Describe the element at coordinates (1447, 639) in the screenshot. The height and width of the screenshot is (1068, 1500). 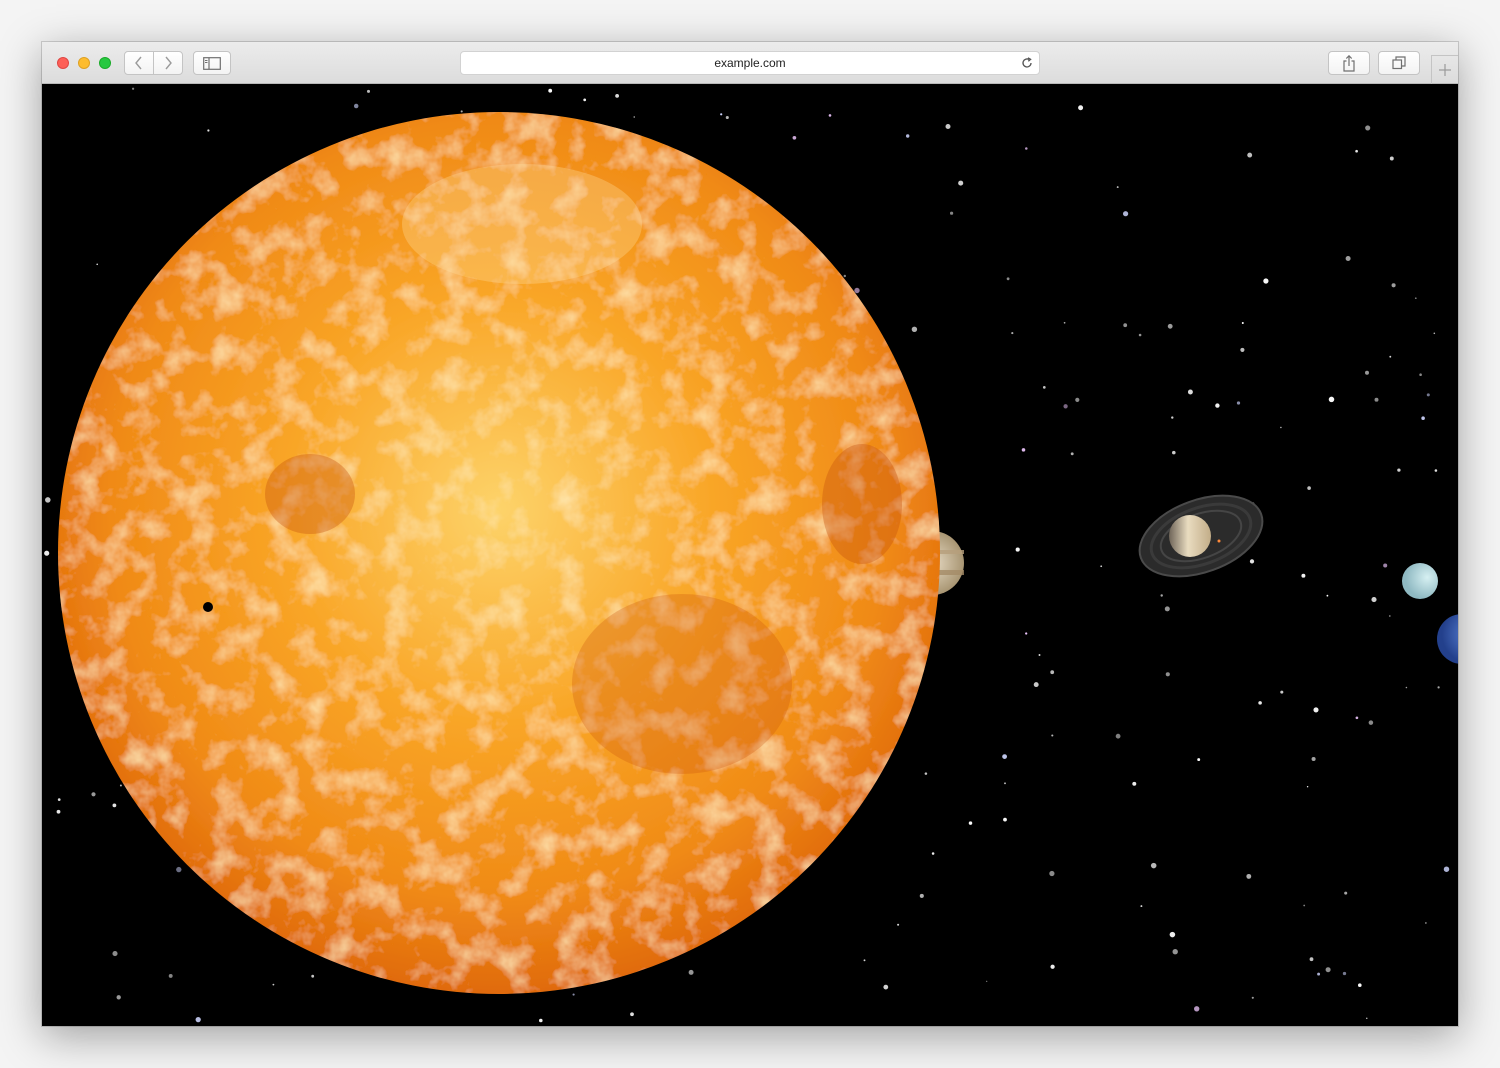
I see `neptune` at that location.